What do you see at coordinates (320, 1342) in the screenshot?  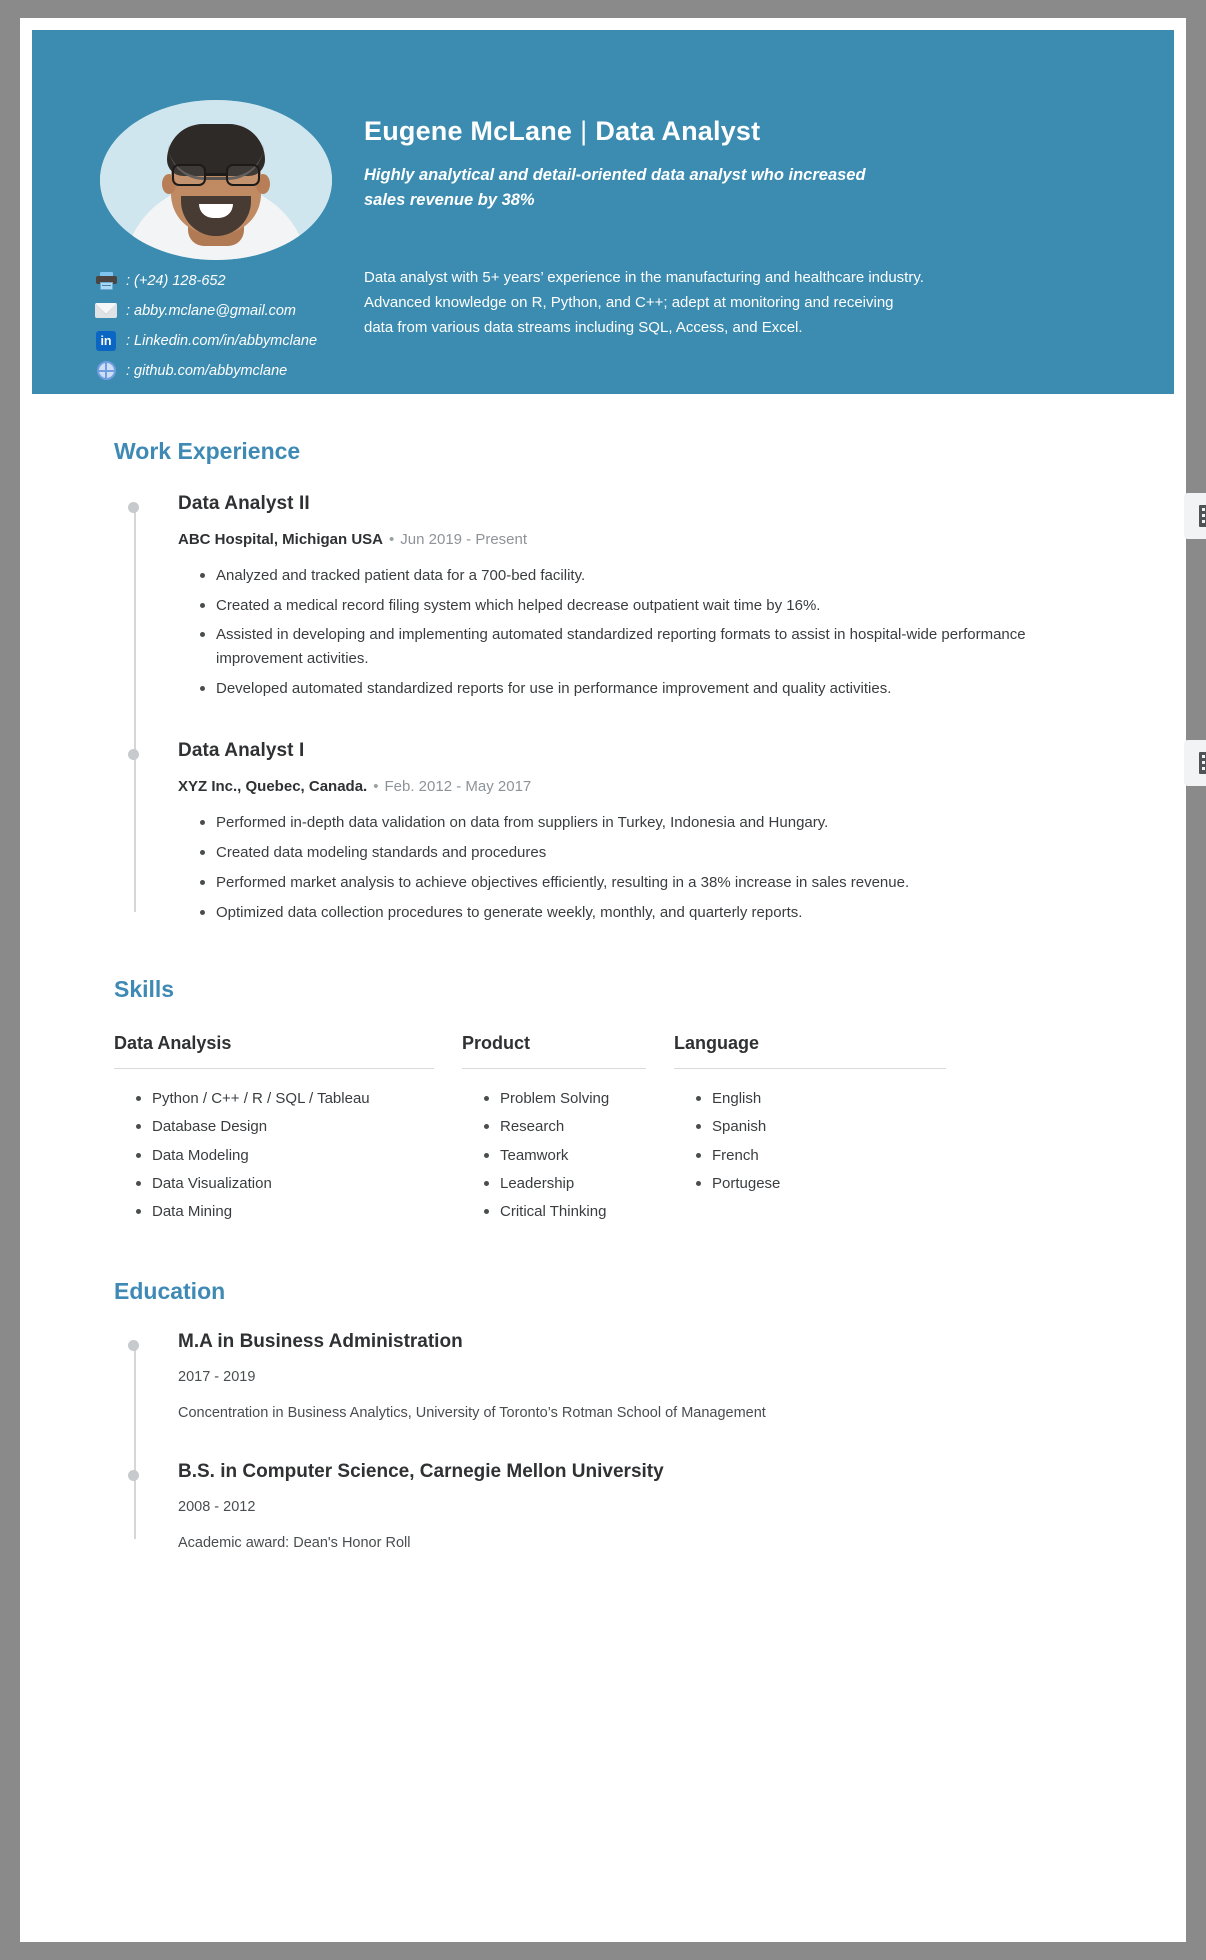 I see `education-degree: M.A in Business Administration` at bounding box center [320, 1342].